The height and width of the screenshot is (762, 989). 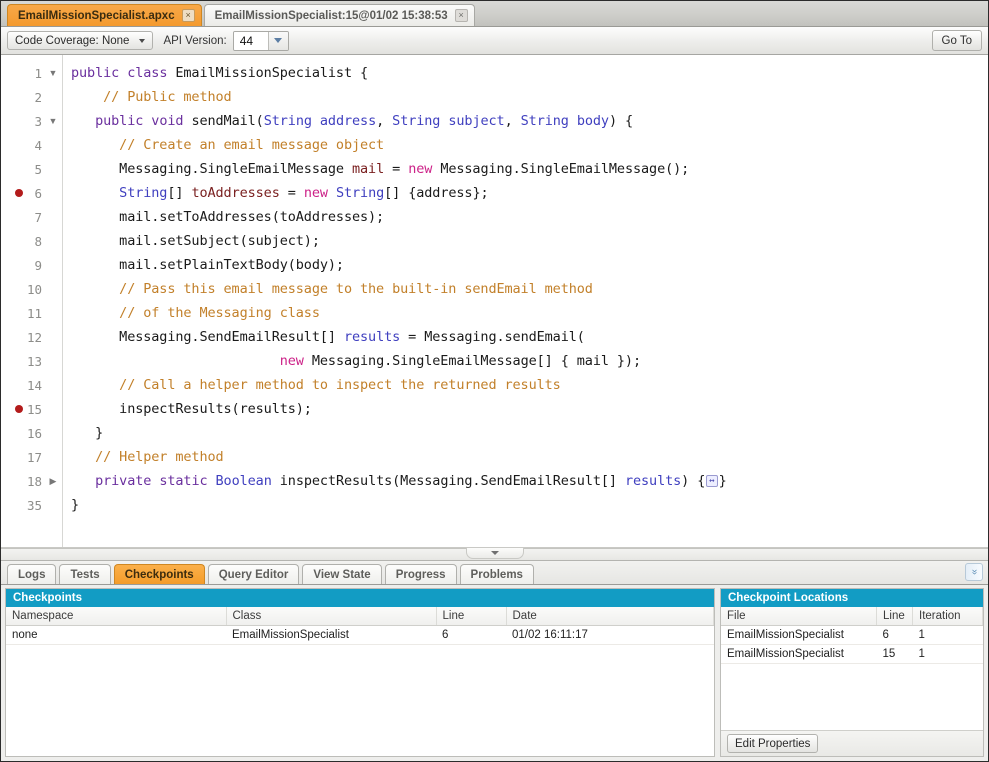 I want to click on code-line: inspectResults(results);, so click(x=529, y=409).